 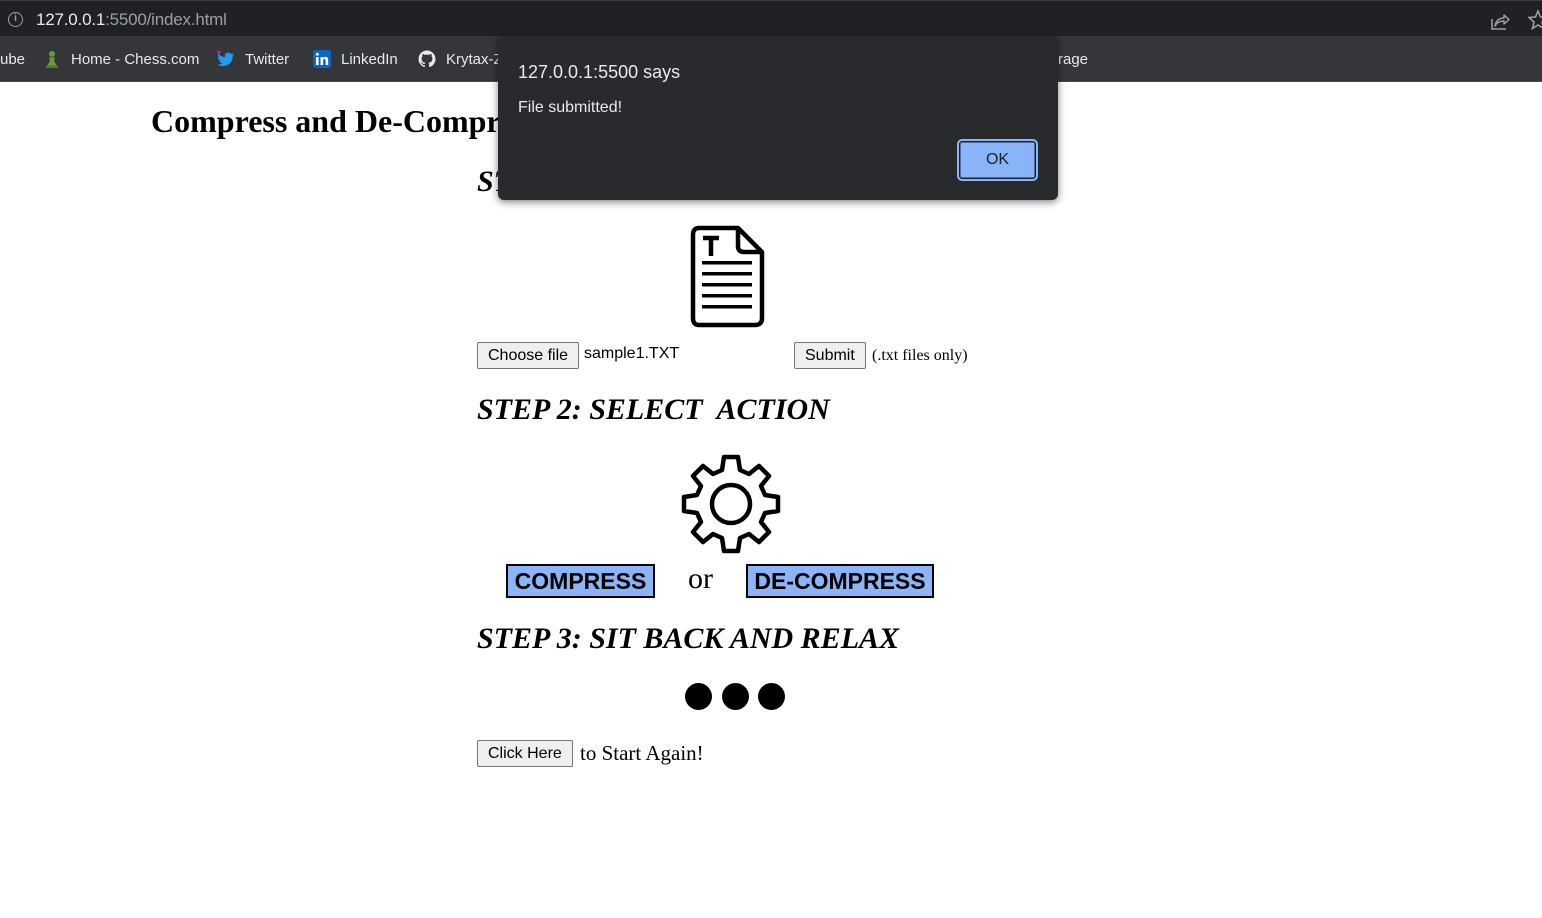 What do you see at coordinates (840, 581) in the screenshot?
I see `decompress-button: DE-COMPRESS` at bounding box center [840, 581].